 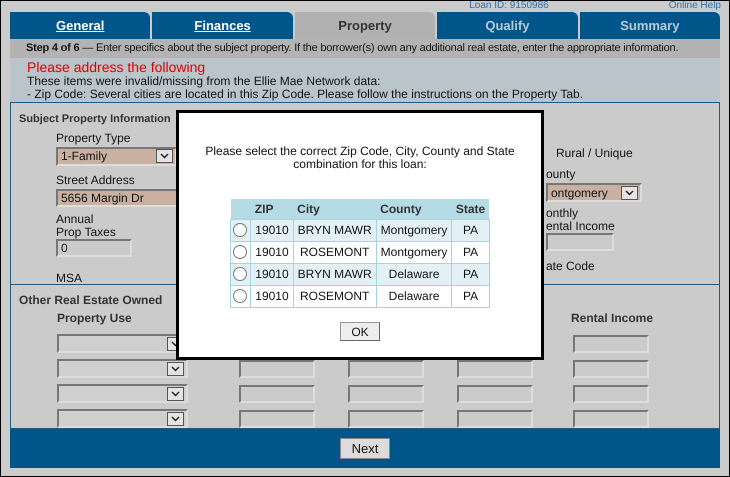 I want to click on column-header: City, so click(x=334, y=209).